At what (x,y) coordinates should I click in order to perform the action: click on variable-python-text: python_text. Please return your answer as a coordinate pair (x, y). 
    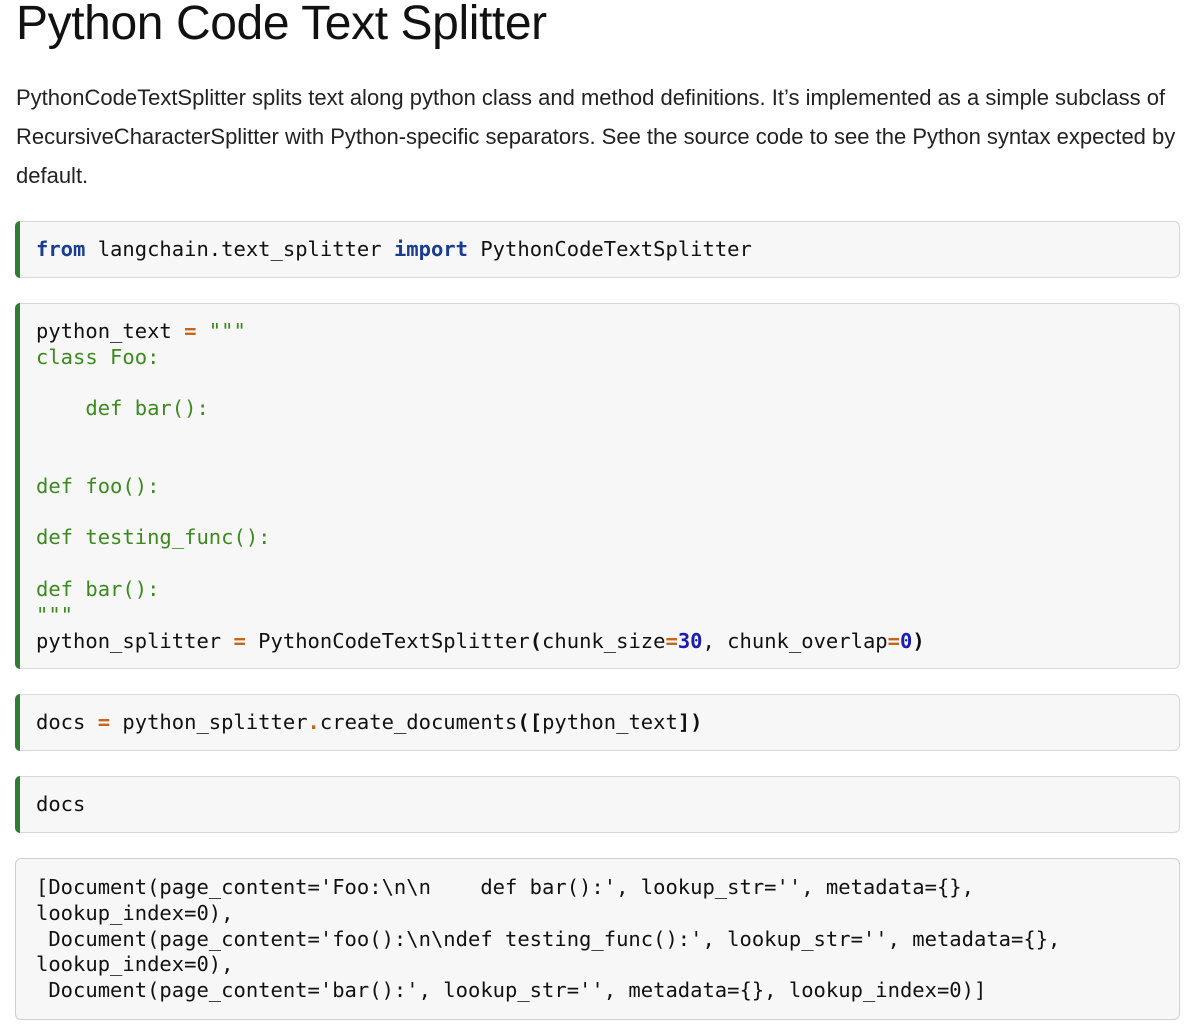
    Looking at the image, I should click on (110, 331).